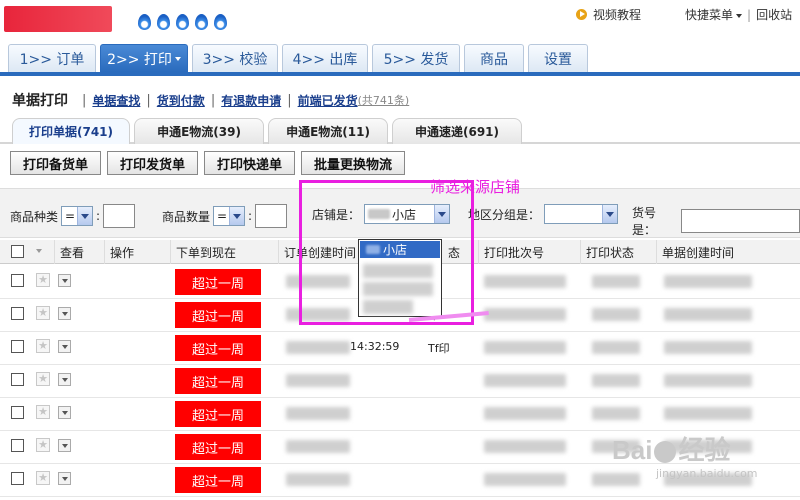 This screenshot has width=800, height=500. What do you see at coordinates (182, 22) in the screenshot?
I see `rank-icons` at bounding box center [182, 22].